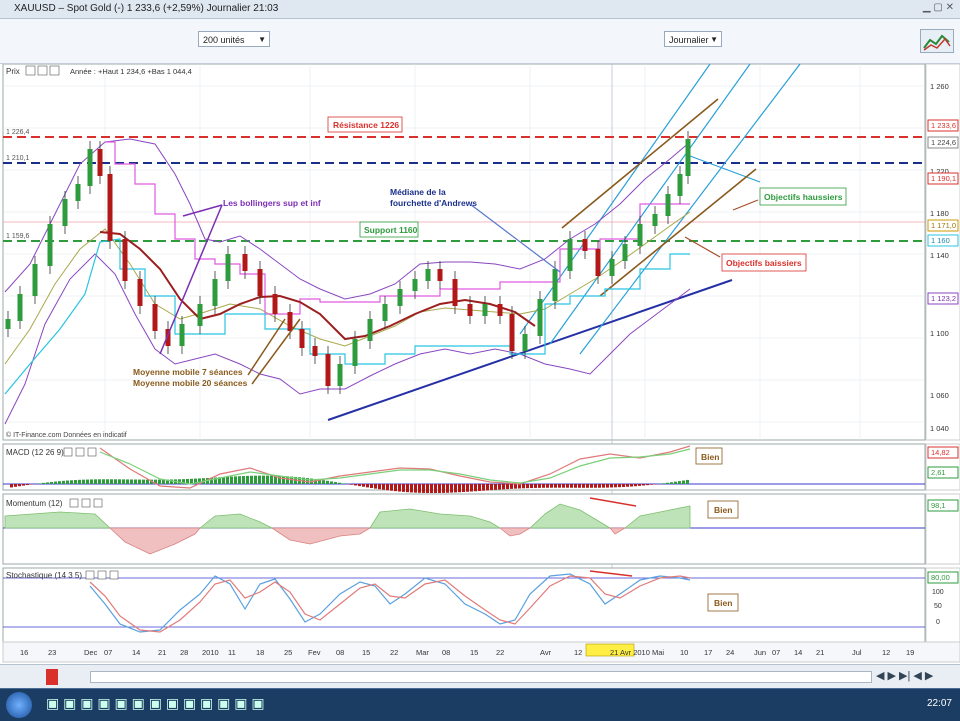  What do you see at coordinates (760, 652) in the screenshot?
I see `x-tick-label: Jun` at bounding box center [760, 652].